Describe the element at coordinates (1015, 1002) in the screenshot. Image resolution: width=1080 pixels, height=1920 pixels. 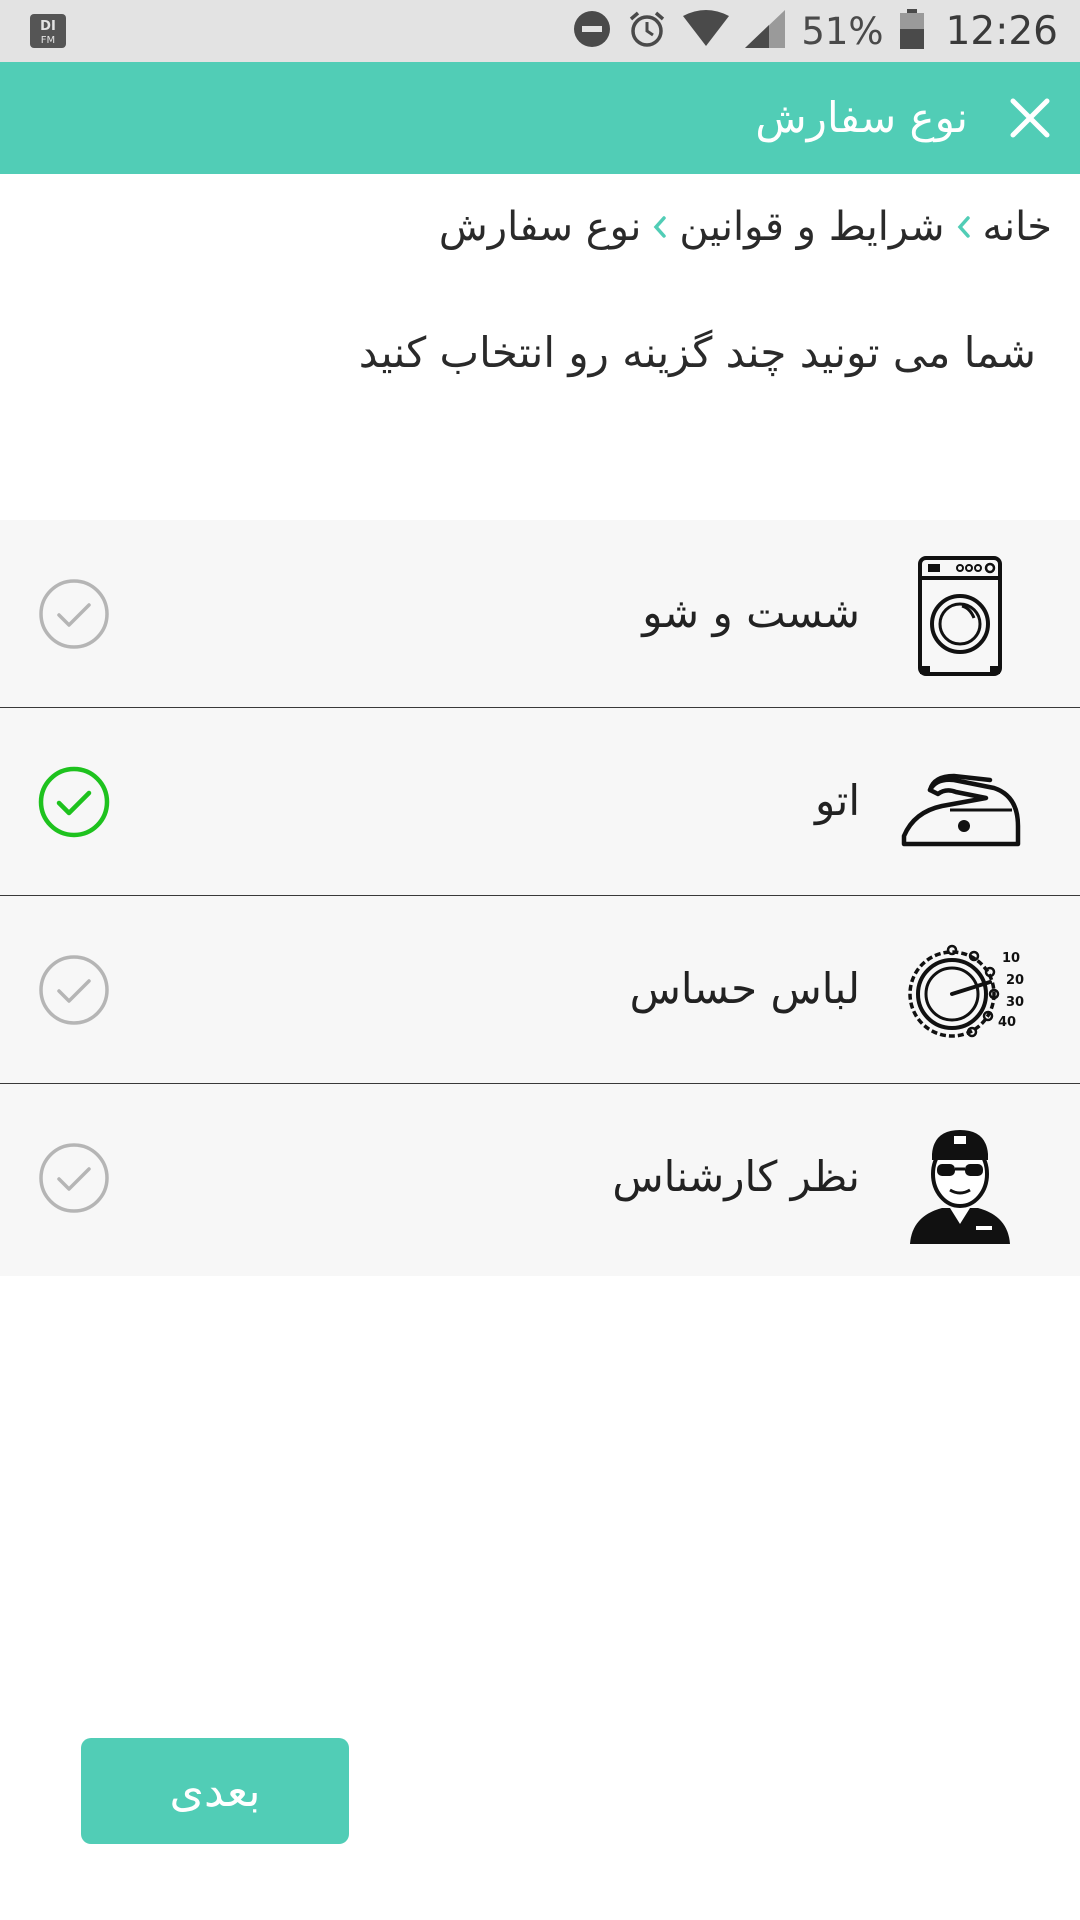
I see `dial-label: 30` at that location.